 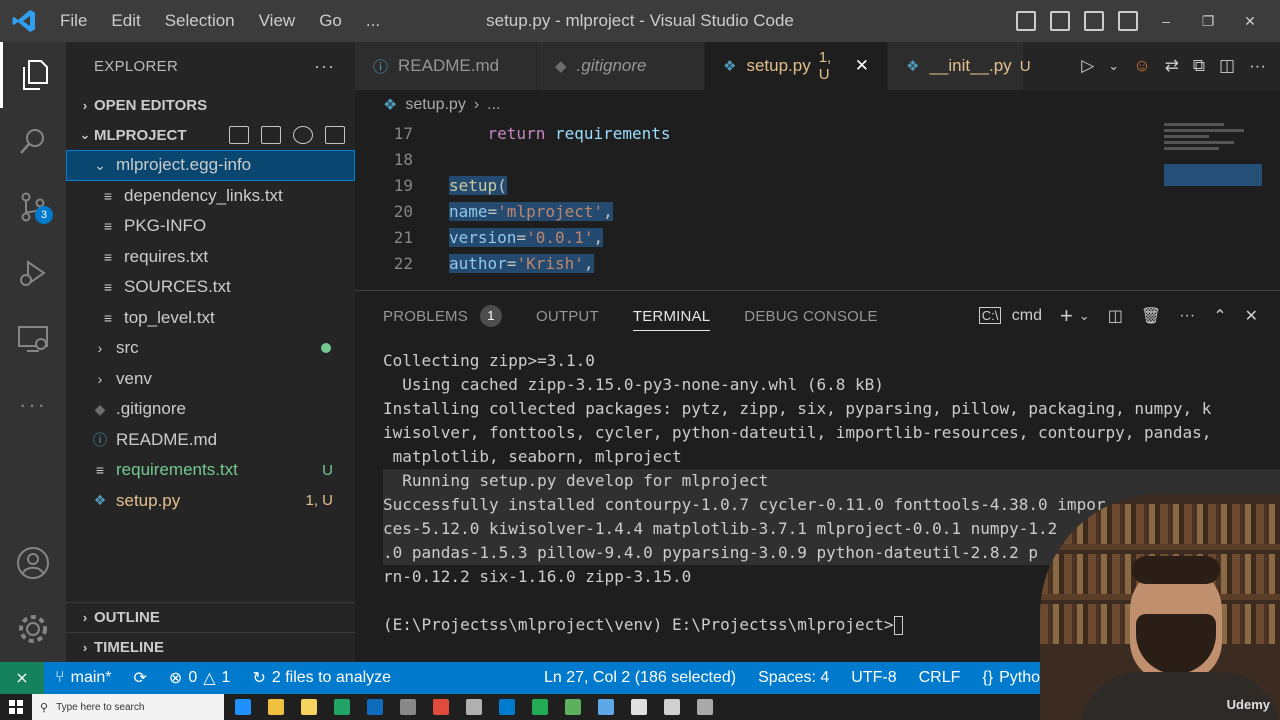 What do you see at coordinates (335, 135) in the screenshot?
I see `collapse-all-icon` at bounding box center [335, 135].